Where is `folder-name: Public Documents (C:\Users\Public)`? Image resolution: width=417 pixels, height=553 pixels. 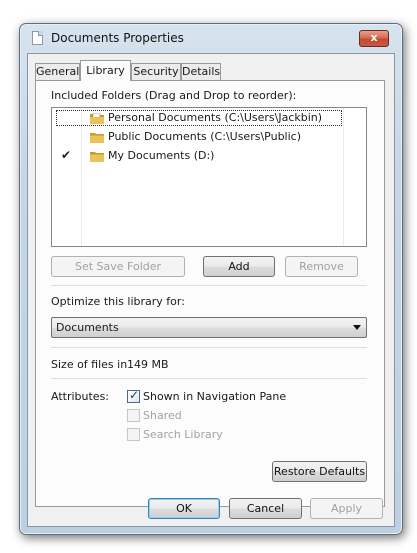 folder-name: Public Documents (C:\Users\Public) is located at coordinates (205, 136).